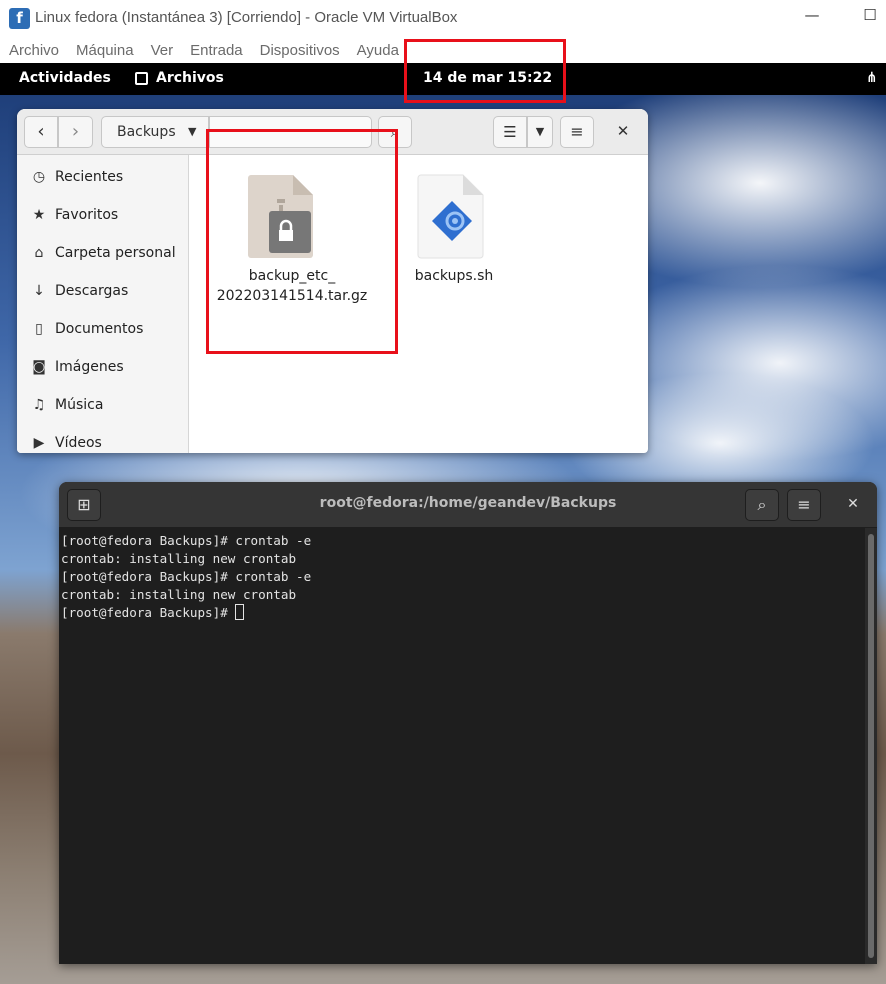  Describe the element at coordinates (34, 50) in the screenshot. I see `menu-archivo: Archivo` at that location.